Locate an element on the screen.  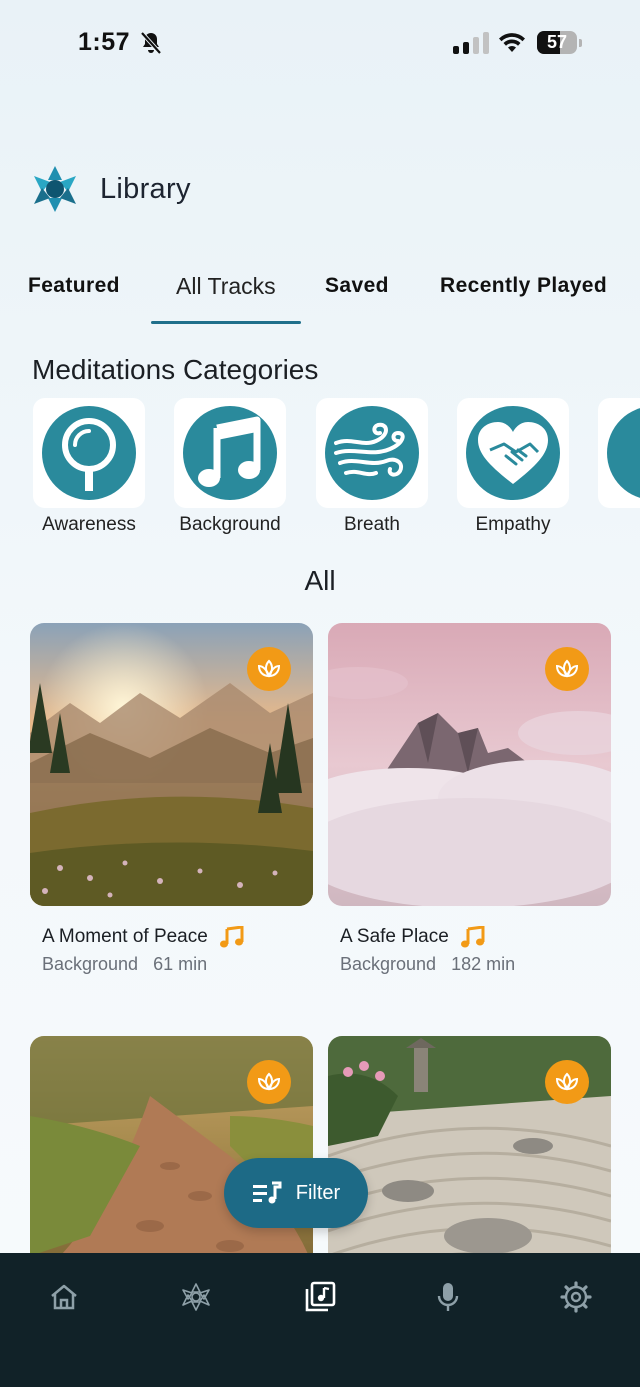
tab-recently-played: Recently Played is located at coordinates (523, 286).